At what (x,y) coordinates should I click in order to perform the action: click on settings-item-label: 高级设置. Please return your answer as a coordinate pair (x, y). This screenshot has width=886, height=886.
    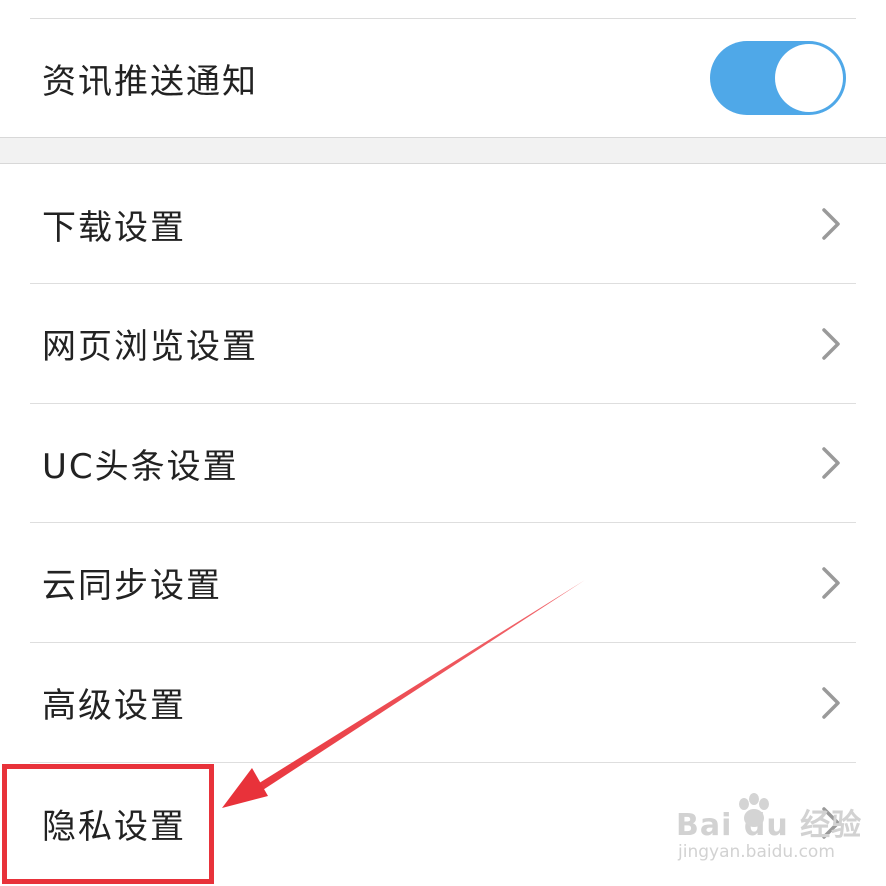
    Looking at the image, I should click on (114, 706).